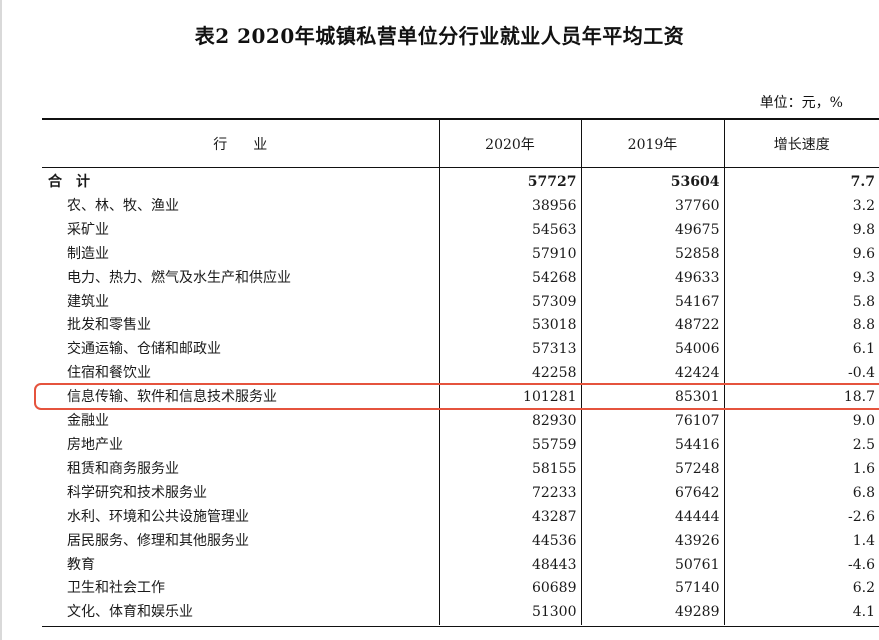  I want to click on row-2019: 48722, so click(652, 326).